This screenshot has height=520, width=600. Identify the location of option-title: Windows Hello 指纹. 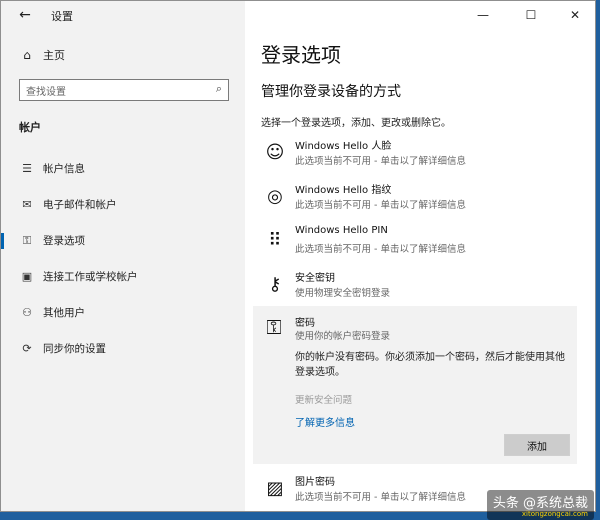
(343, 190).